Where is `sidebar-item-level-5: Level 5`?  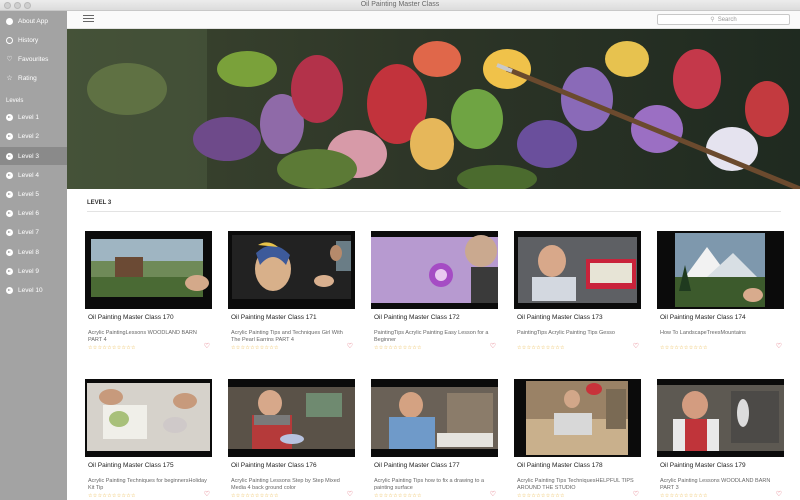
sidebar-item-level-5: Level 5 is located at coordinates (33, 194).